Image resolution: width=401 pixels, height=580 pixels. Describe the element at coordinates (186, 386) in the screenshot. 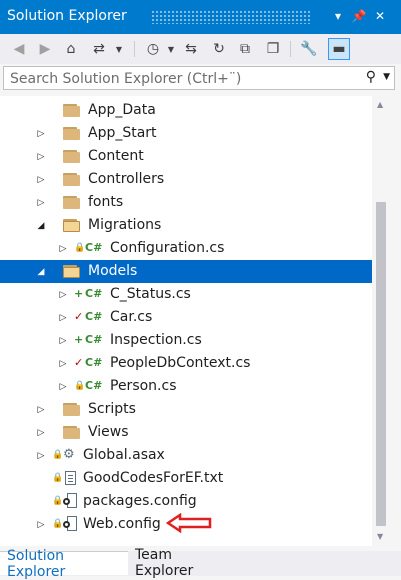

I see `tree-item: ▷ 🔒 C# Person.cs` at that location.